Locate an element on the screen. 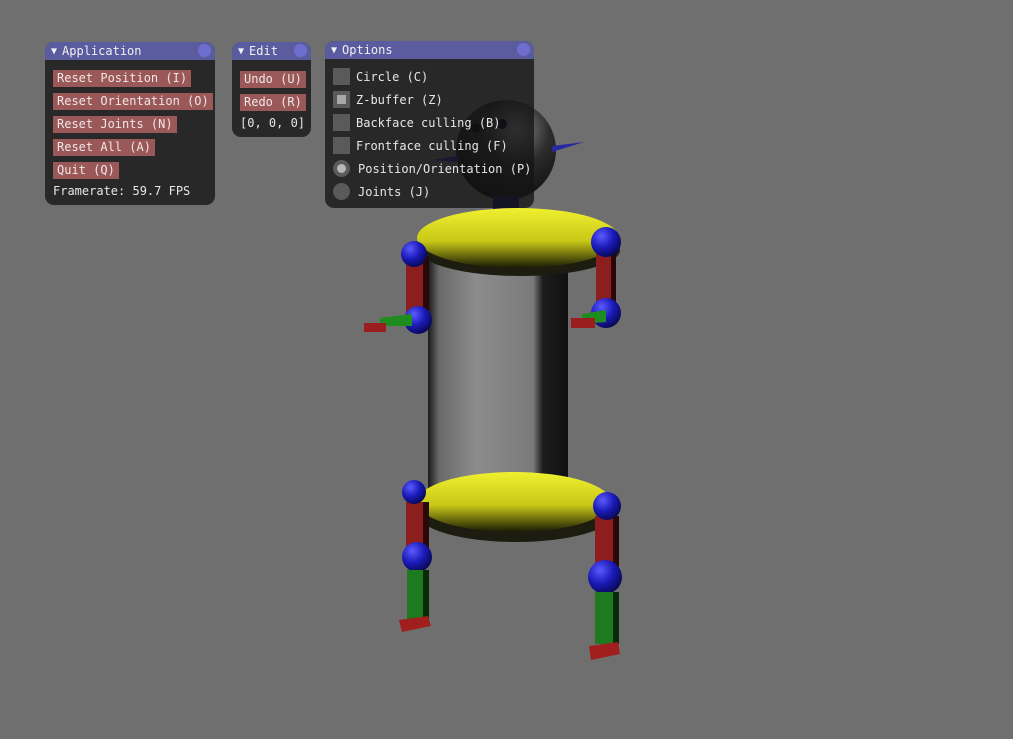 The image size is (1013, 739). right-foot is located at coordinates (604, 651).